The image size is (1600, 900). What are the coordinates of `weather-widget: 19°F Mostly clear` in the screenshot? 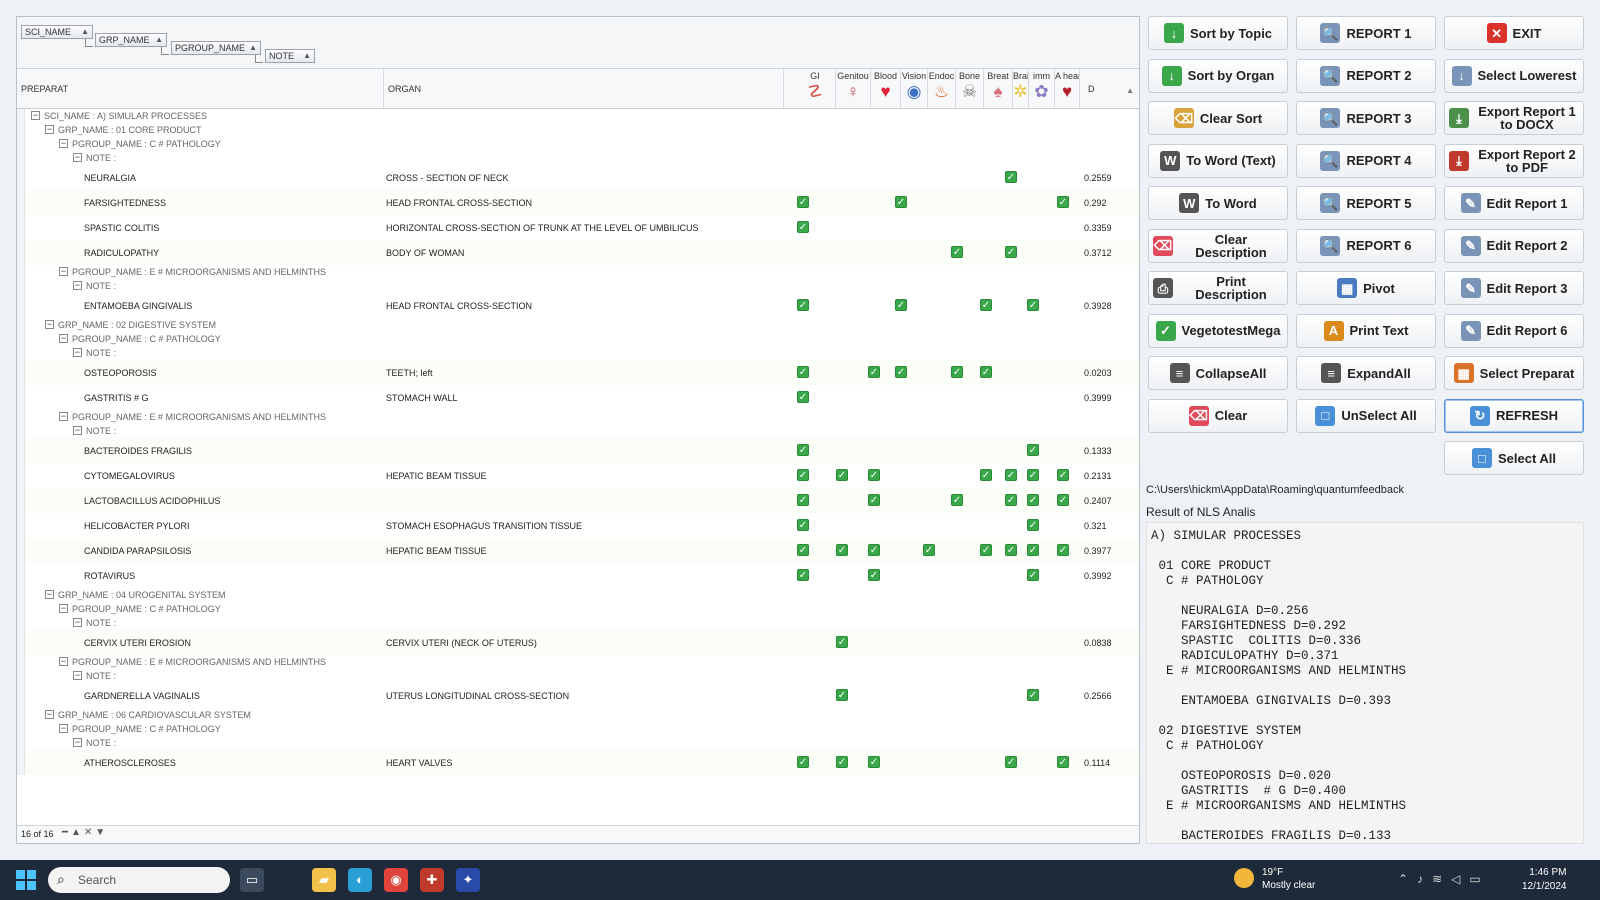 It's located at (1274, 879).